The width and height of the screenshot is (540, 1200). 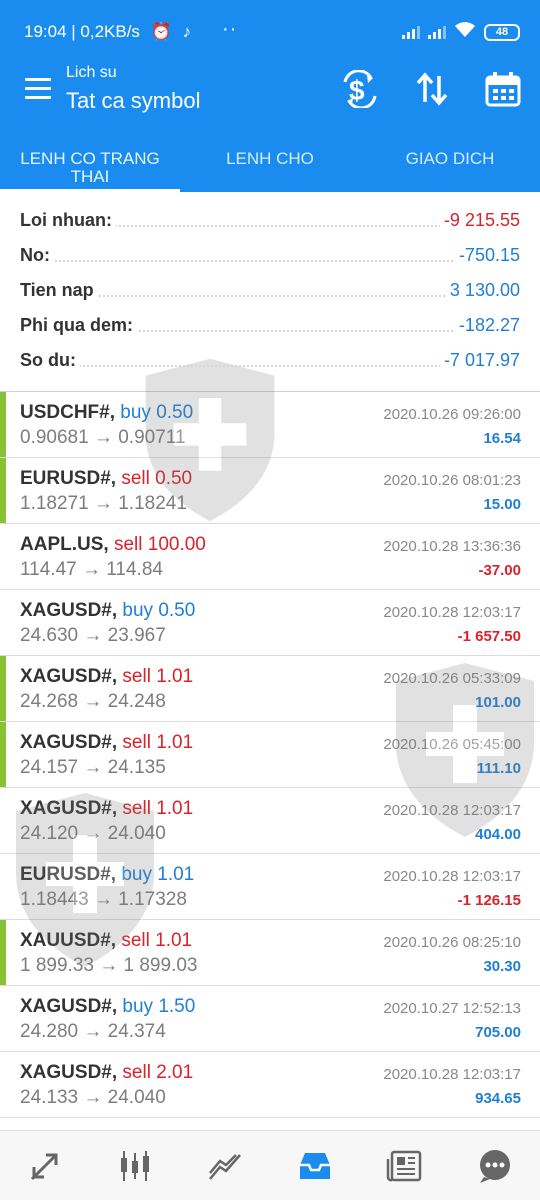 What do you see at coordinates (133, 101) in the screenshot?
I see `header-title: Tat ca symbol` at bounding box center [133, 101].